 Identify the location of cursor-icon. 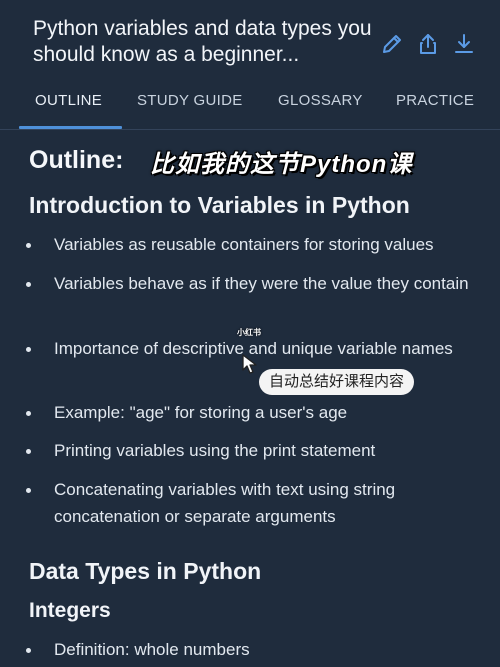
(249, 364).